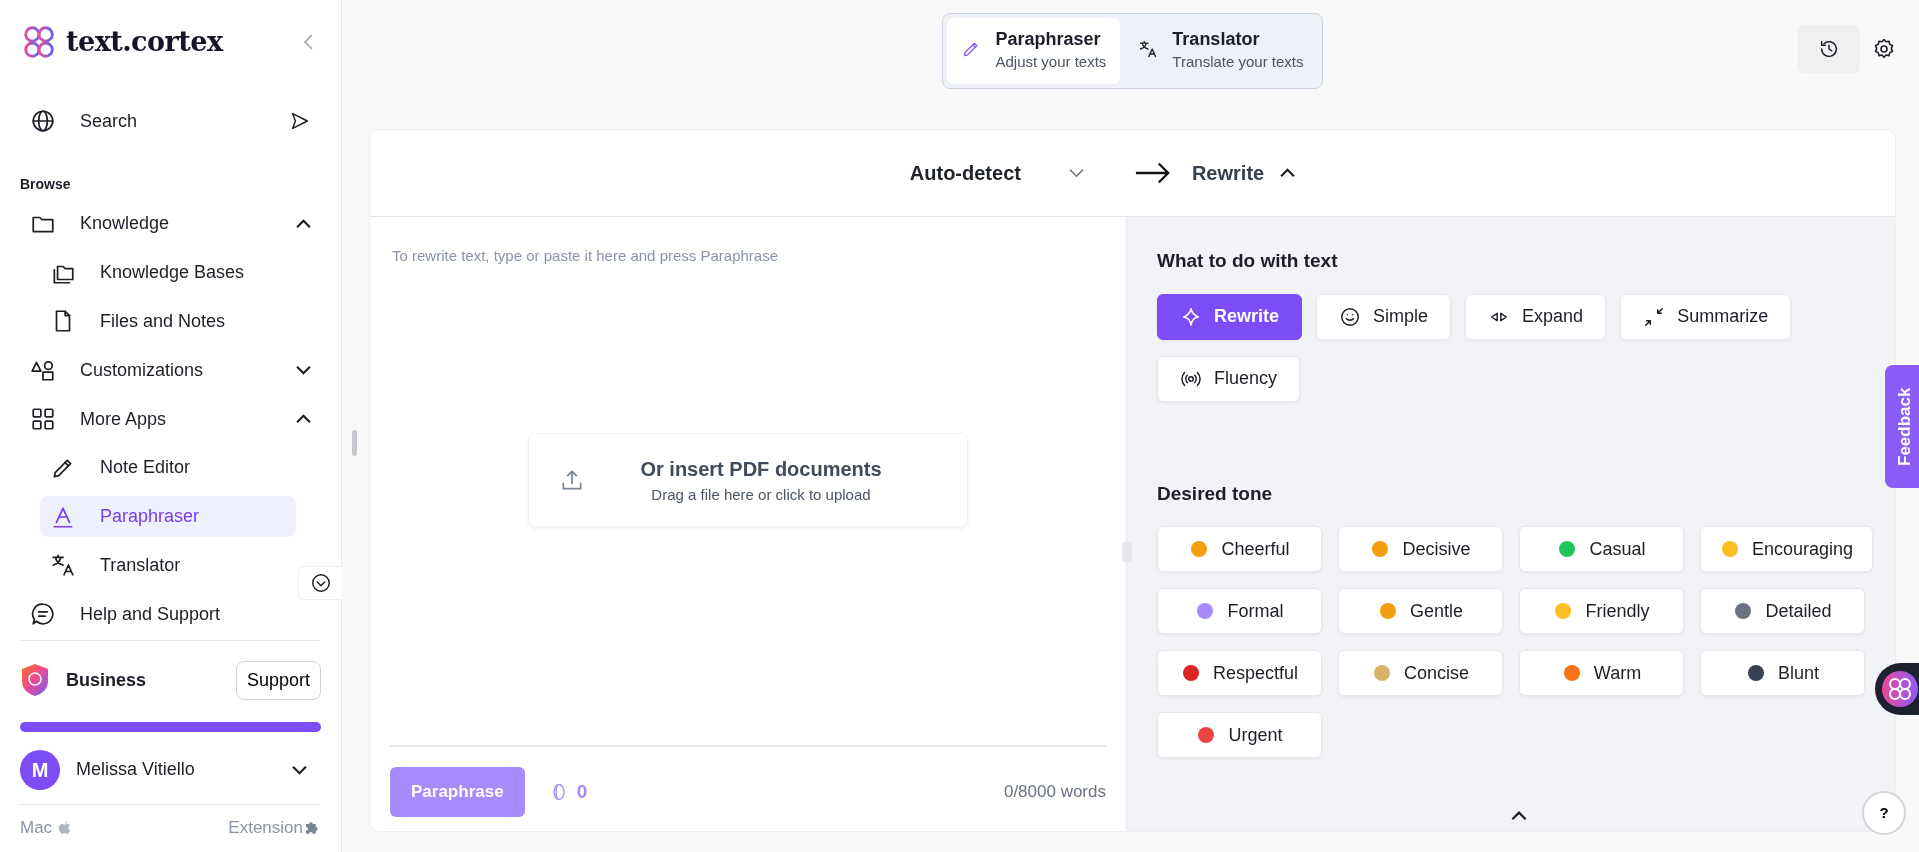 This screenshot has width=1919, height=852. Describe the element at coordinates (1239, 549) in the screenshot. I see `tone-chip: Cheerful` at that location.